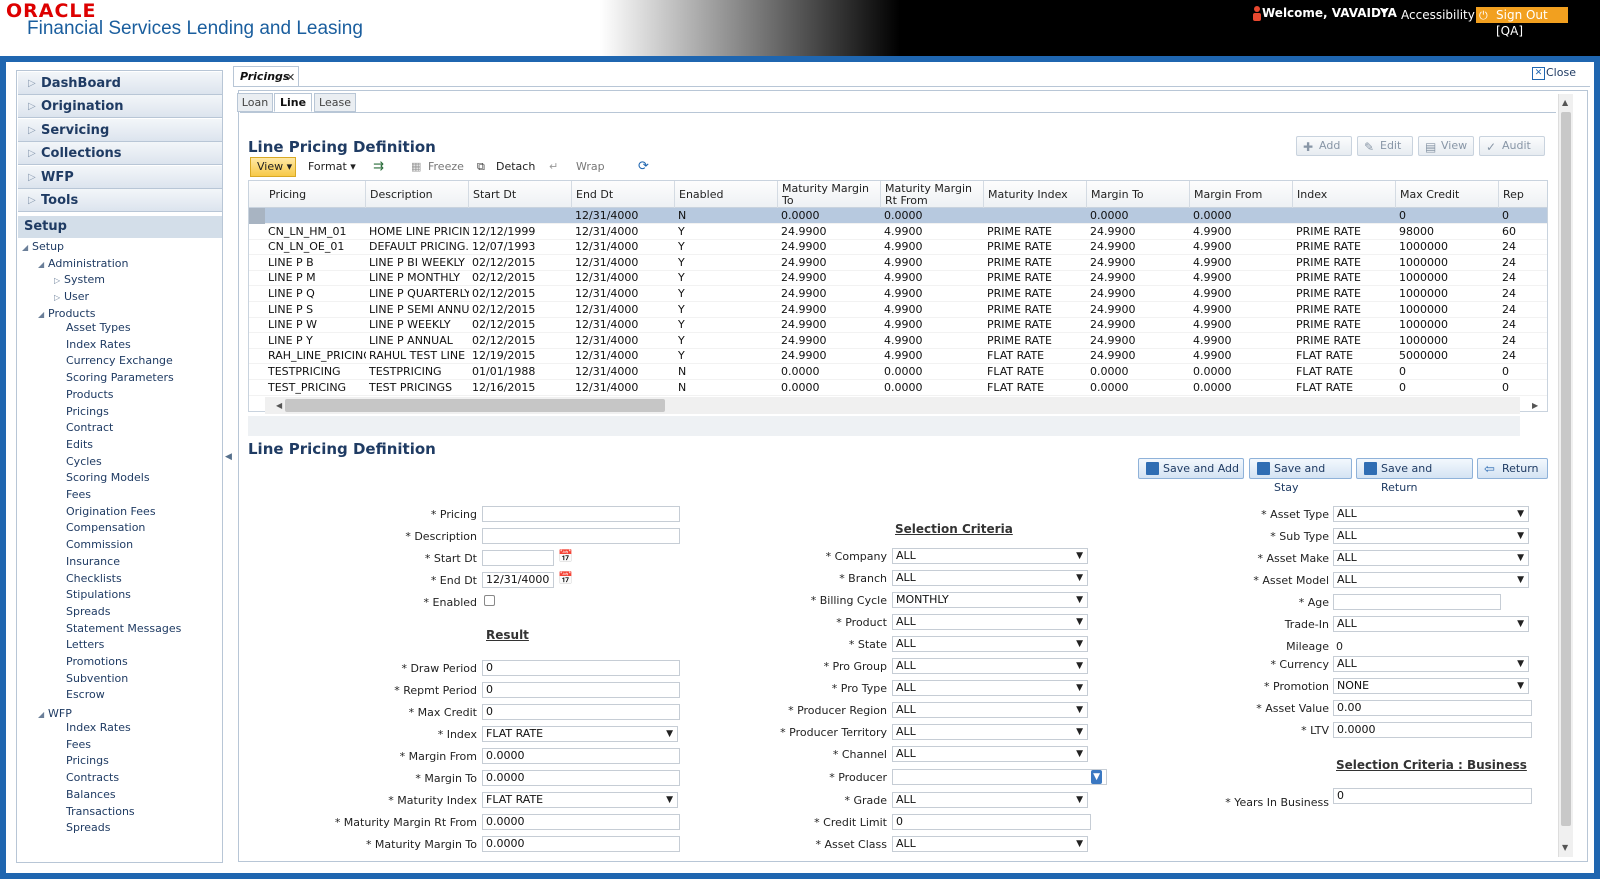 This screenshot has height=879, width=1600. What do you see at coordinates (1414, 476) in the screenshot?
I see `save-and-return-button: Save and Return` at bounding box center [1414, 476].